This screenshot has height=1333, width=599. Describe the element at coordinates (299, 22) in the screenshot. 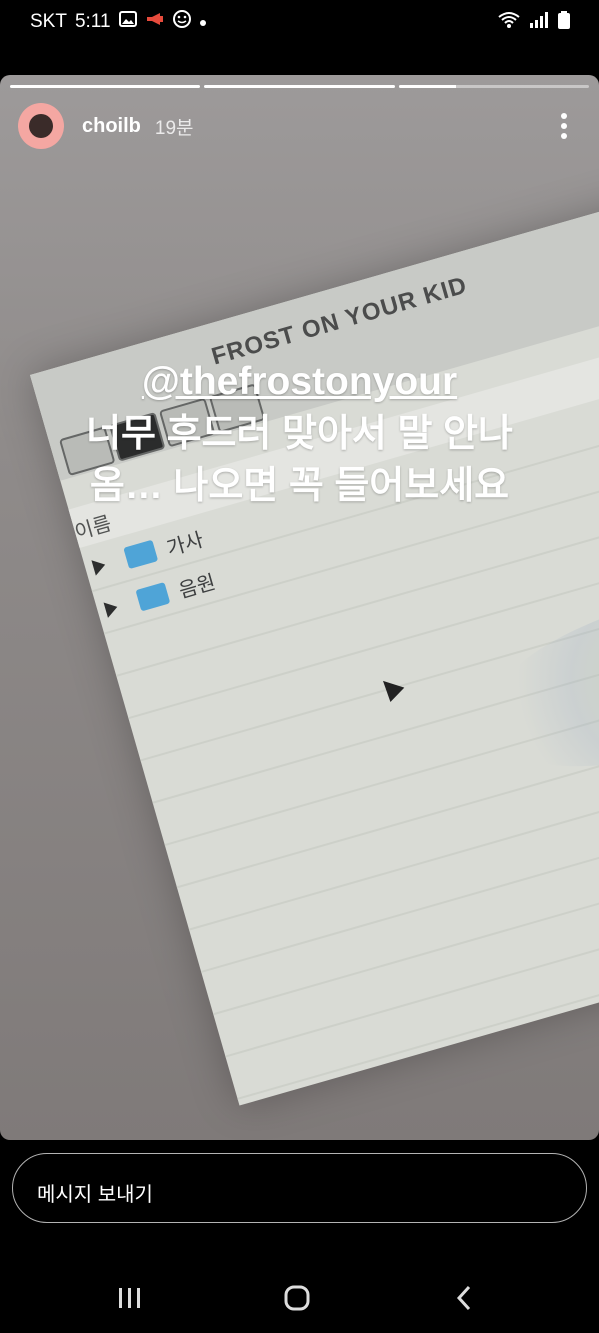

I see `status-bar: SKT 5:11` at that location.